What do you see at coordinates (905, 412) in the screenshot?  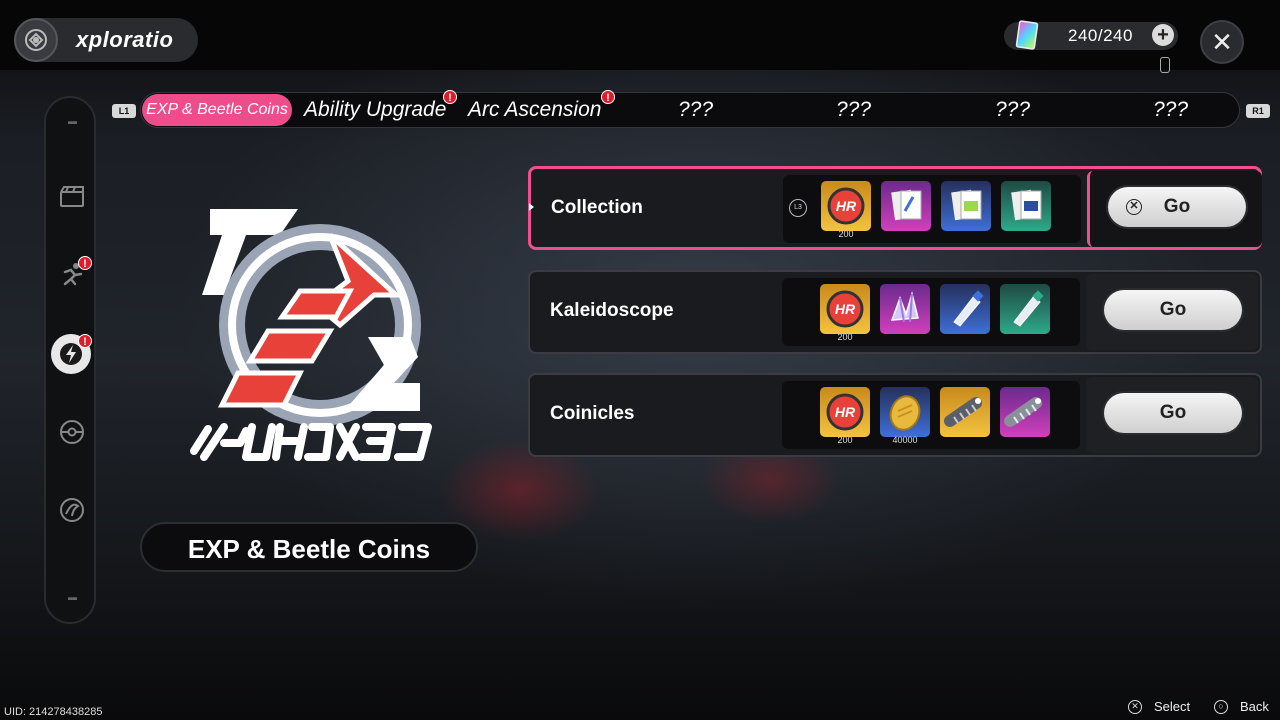 I see `golden-egg-icon` at bounding box center [905, 412].